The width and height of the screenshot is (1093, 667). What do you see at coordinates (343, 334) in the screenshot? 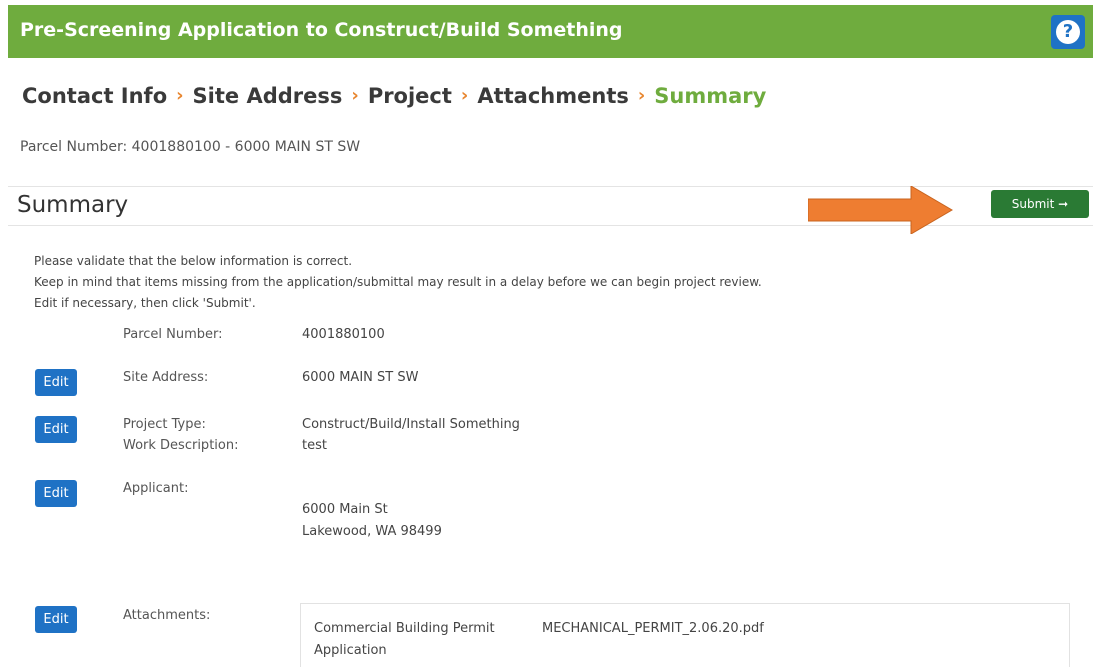
I see `parcel-number-value: 4001880100` at bounding box center [343, 334].